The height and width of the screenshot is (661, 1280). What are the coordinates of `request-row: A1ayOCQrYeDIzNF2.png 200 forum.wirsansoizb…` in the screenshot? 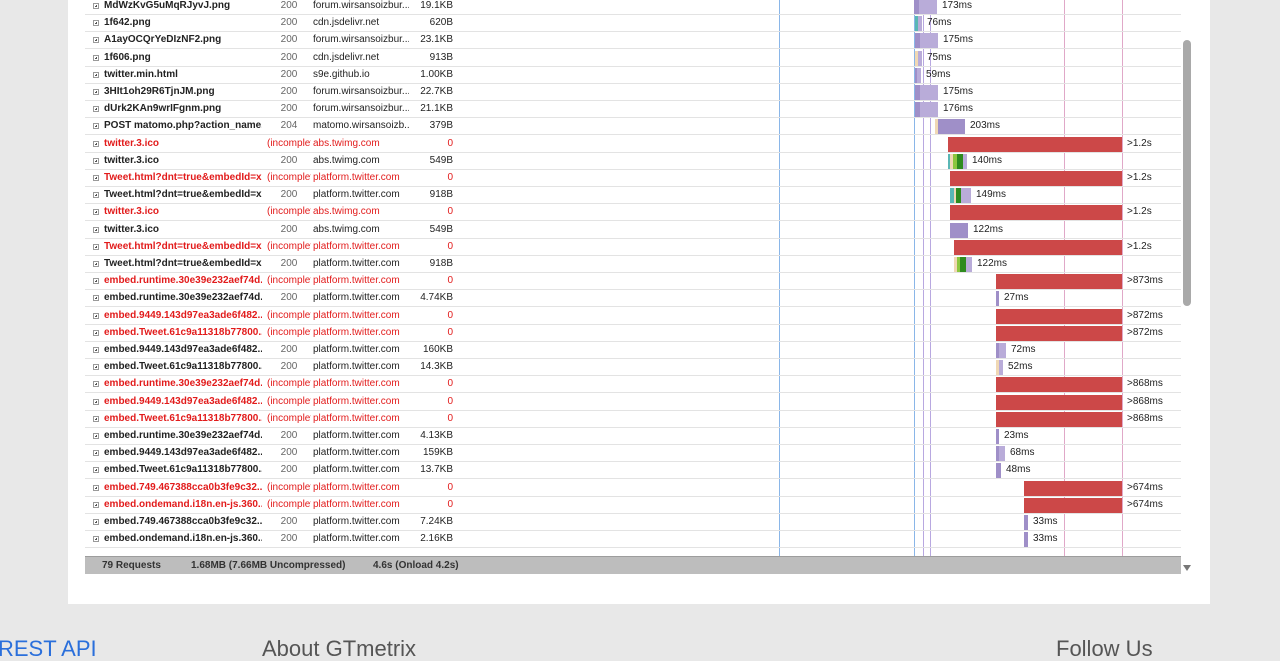 It's located at (633, 41).